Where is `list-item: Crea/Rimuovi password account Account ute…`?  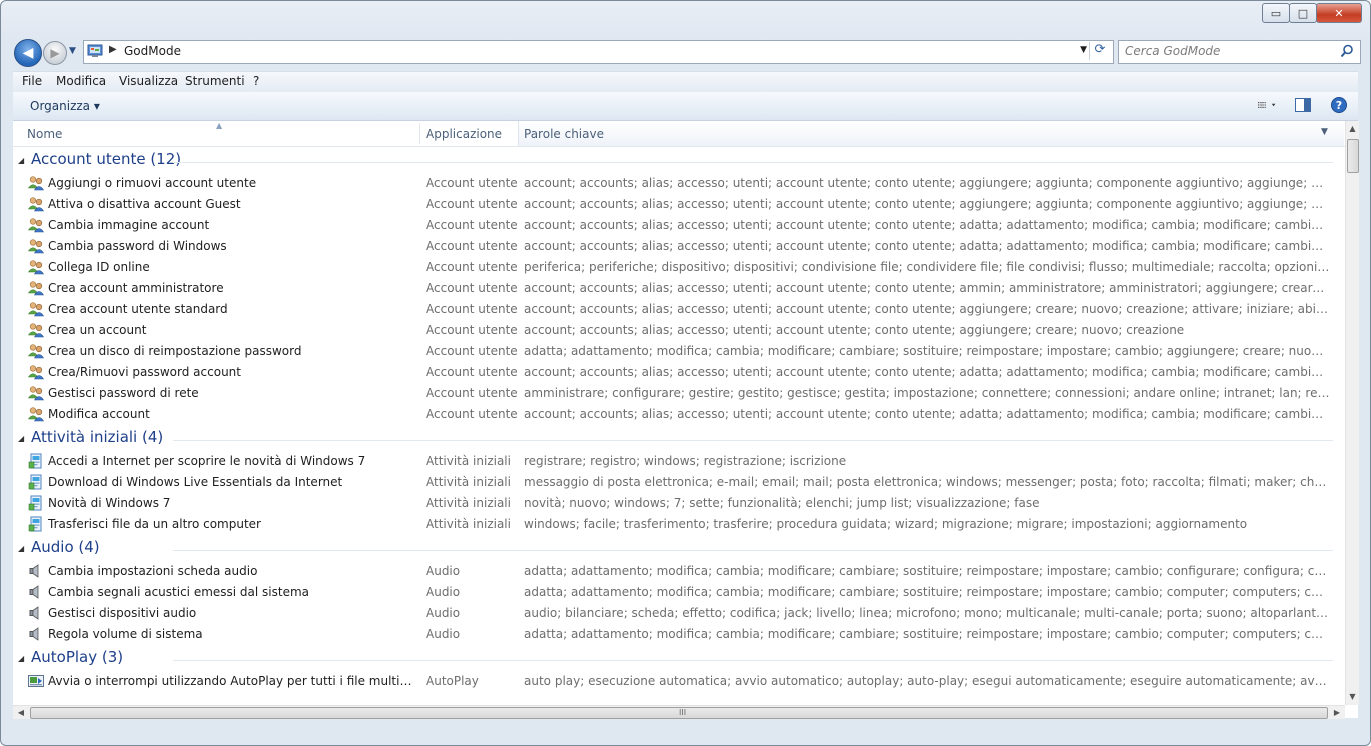 list-item: Crea/Rimuovi password account Account ute… is located at coordinates (679, 372).